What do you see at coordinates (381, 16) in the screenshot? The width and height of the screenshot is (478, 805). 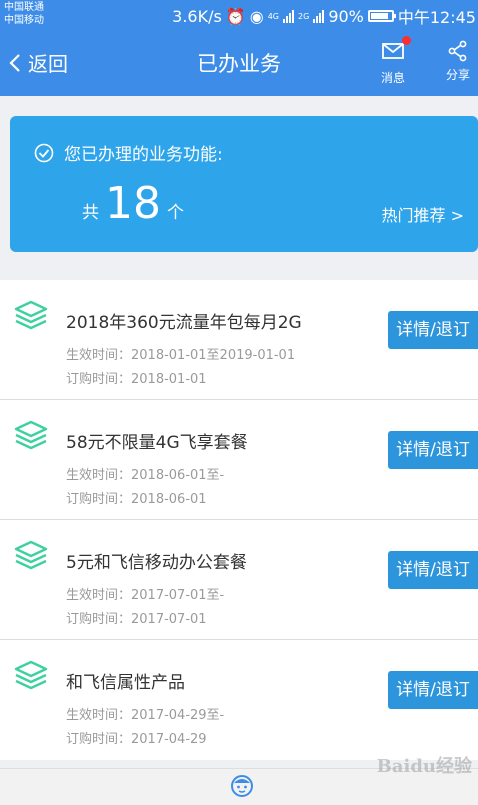 I see `battery-icon` at bounding box center [381, 16].